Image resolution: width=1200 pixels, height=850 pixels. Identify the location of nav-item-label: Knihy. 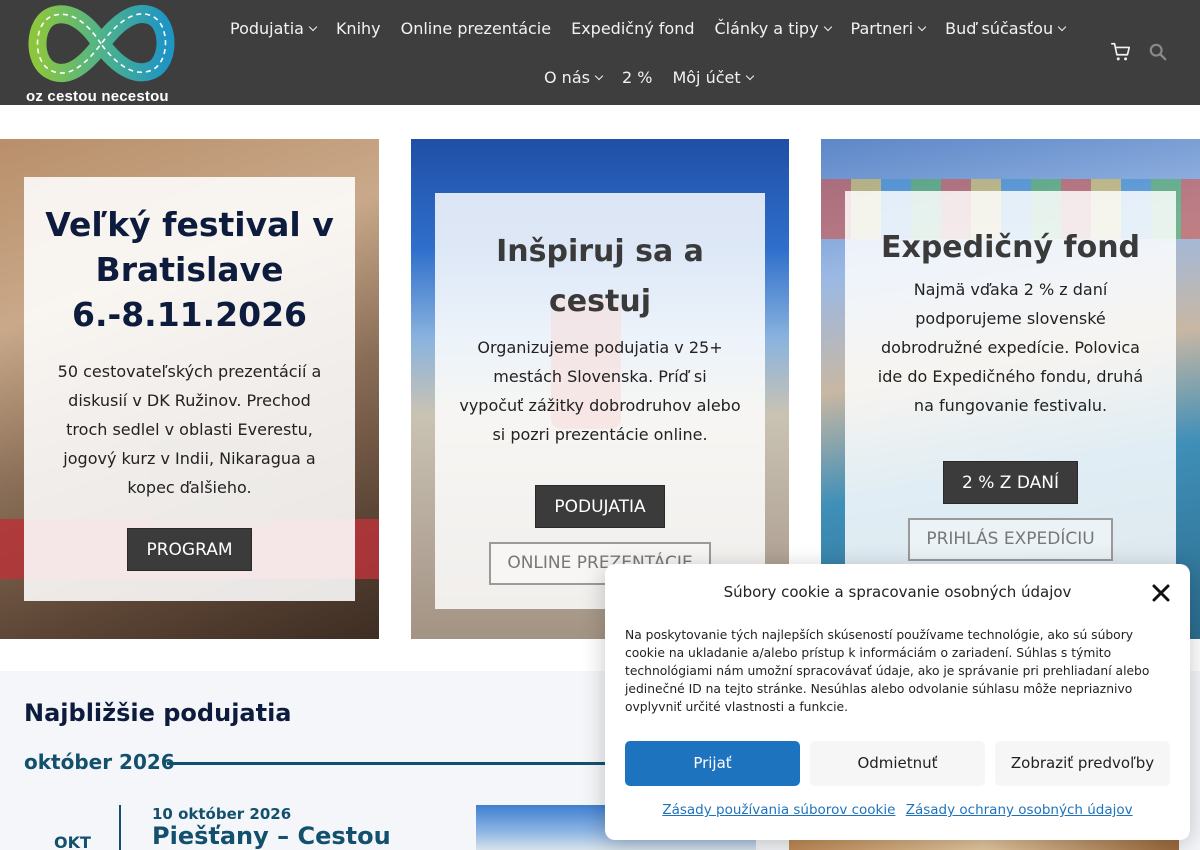
(358, 28).